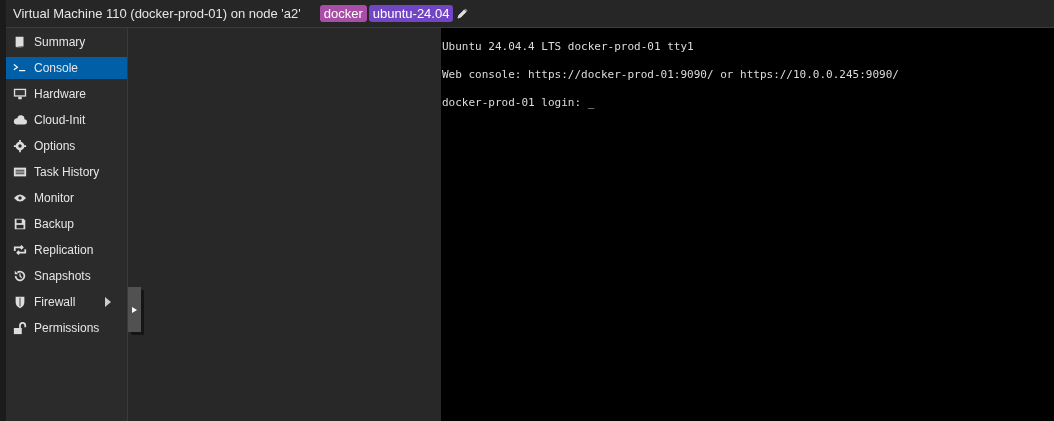 The width and height of the screenshot is (1054, 421). I want to click on sidebar-item: Permissions, so click(66, 328).